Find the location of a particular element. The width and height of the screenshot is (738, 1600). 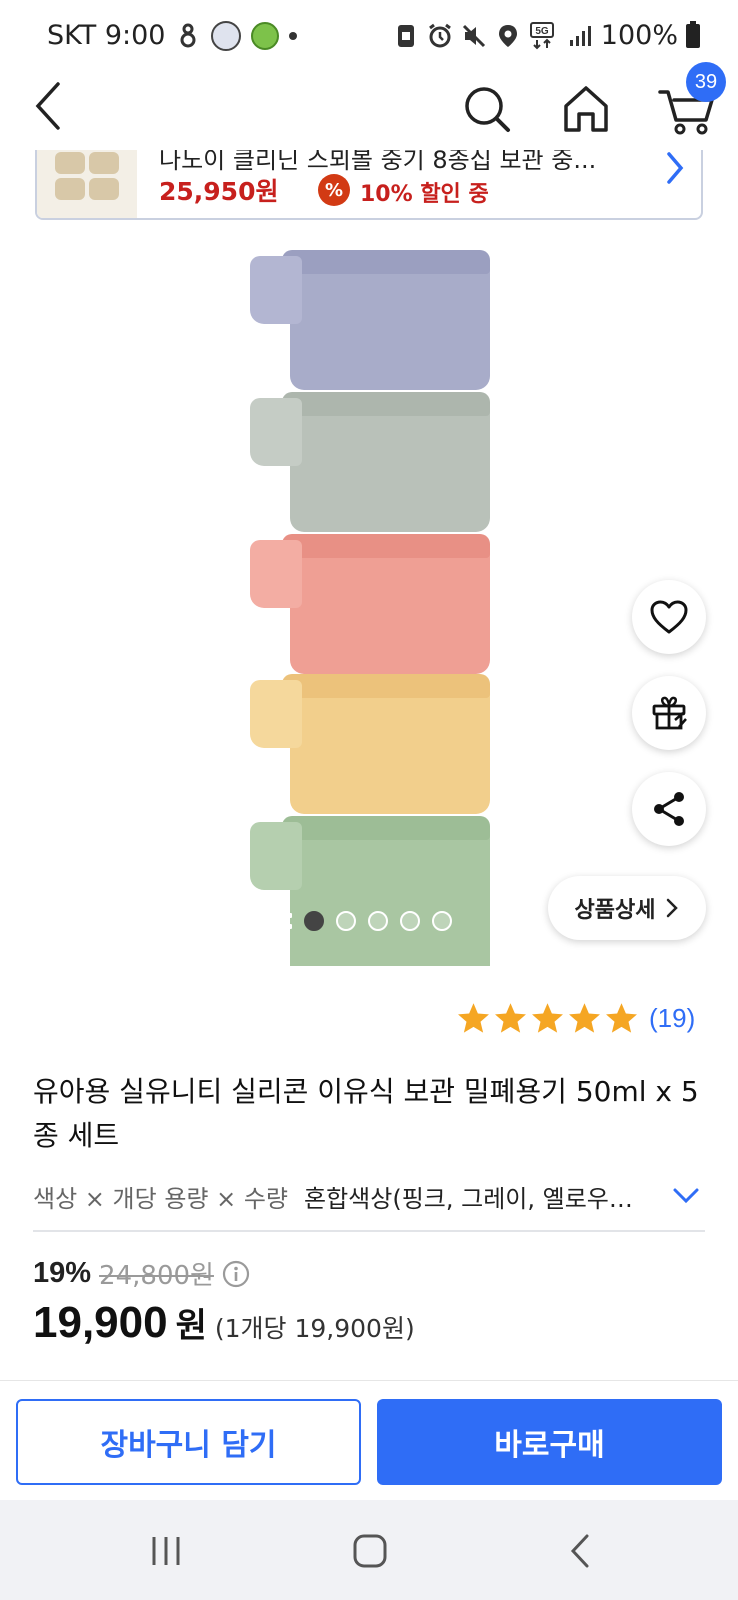

original-price: 24,800원 is located at coordinates (156, 1276).